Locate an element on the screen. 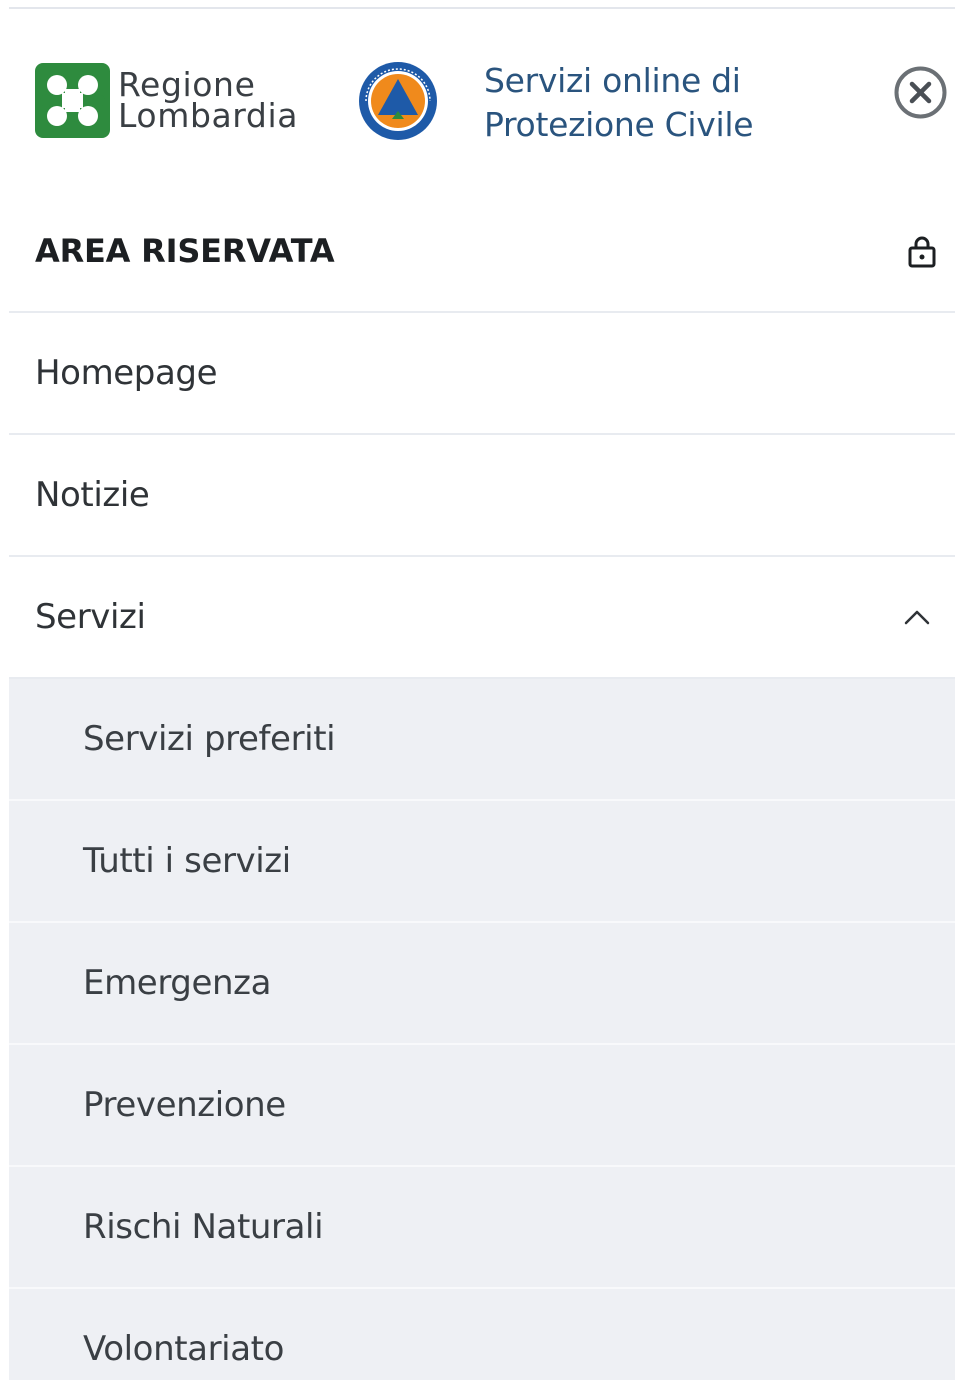 The height and width of the screenshot is (1380, 955). regione-lombardia-wordmark: Regione Lombardia is located at coordinates (208, 101).